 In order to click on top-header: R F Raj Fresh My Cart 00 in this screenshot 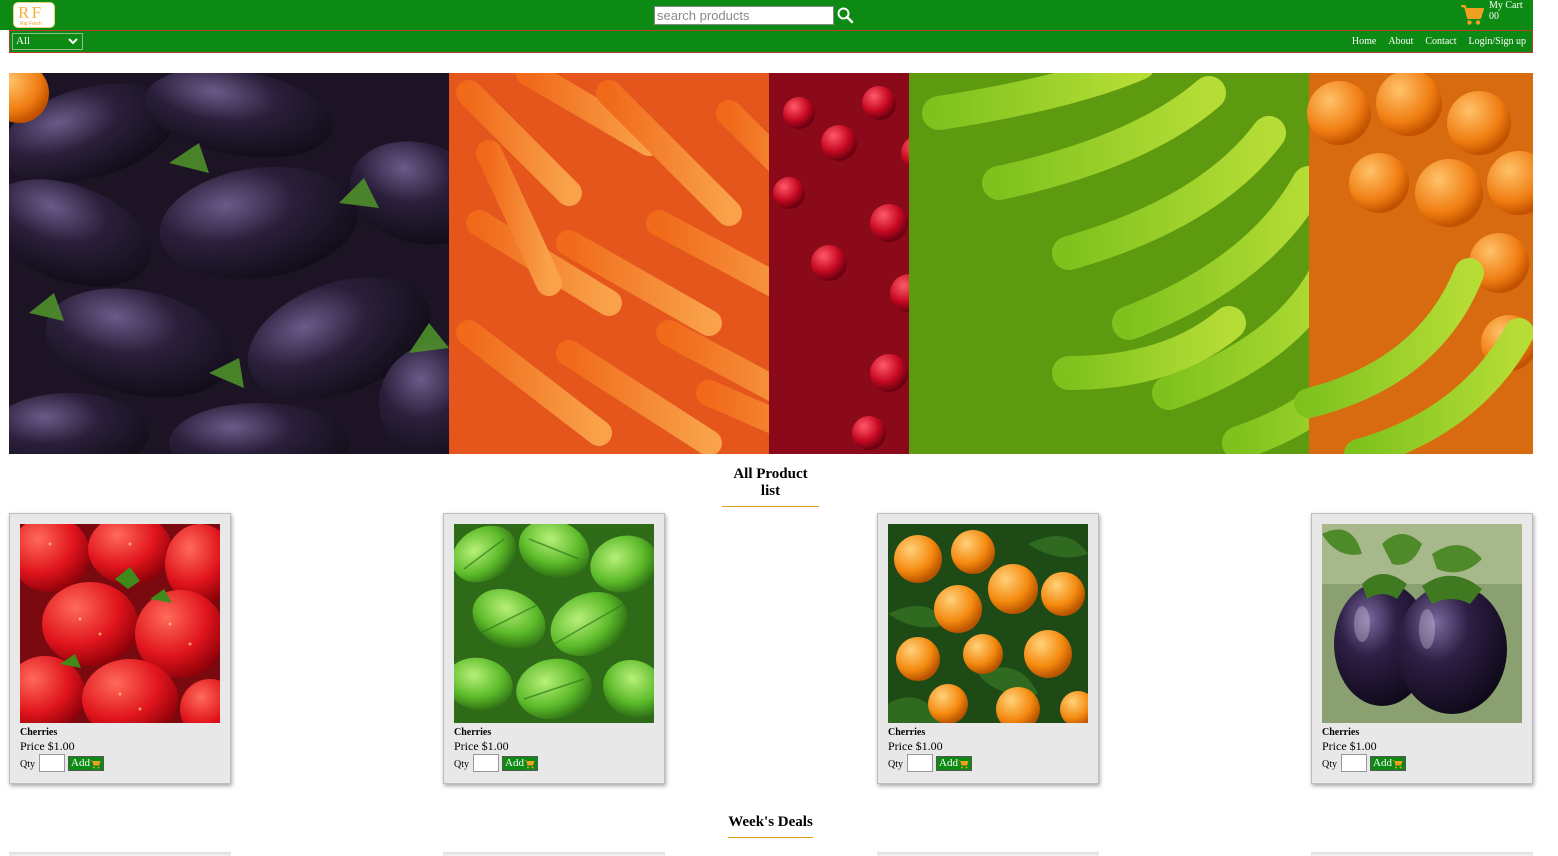, I will do `click(766, 15)`.